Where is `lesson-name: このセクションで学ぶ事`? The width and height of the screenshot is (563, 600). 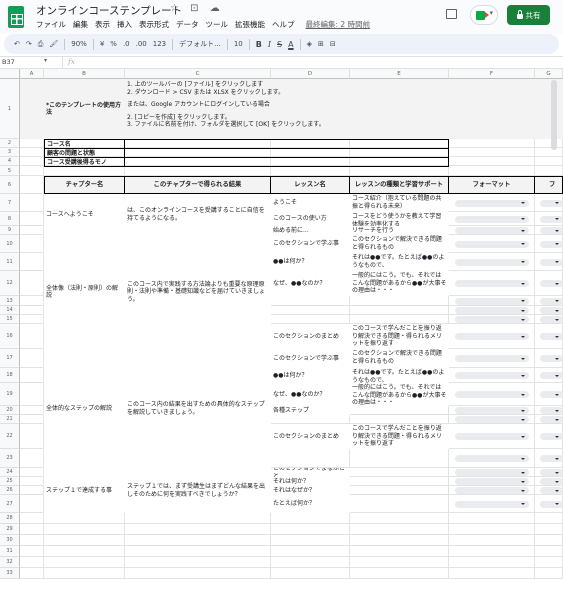
lesson-name: このセクションで学ぶ事 is located at coordinates (310, 358).